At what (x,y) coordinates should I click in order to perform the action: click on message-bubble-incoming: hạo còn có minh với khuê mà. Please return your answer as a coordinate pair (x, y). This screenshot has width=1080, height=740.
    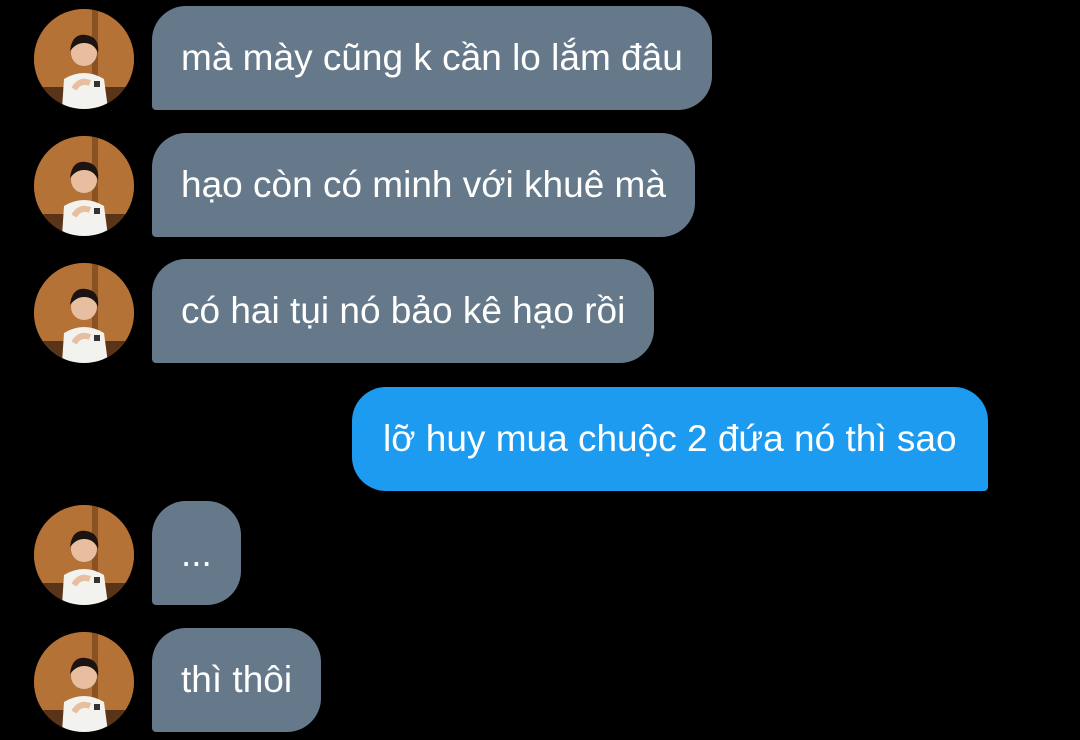
    Looking at the image, I should click on (423, 185).